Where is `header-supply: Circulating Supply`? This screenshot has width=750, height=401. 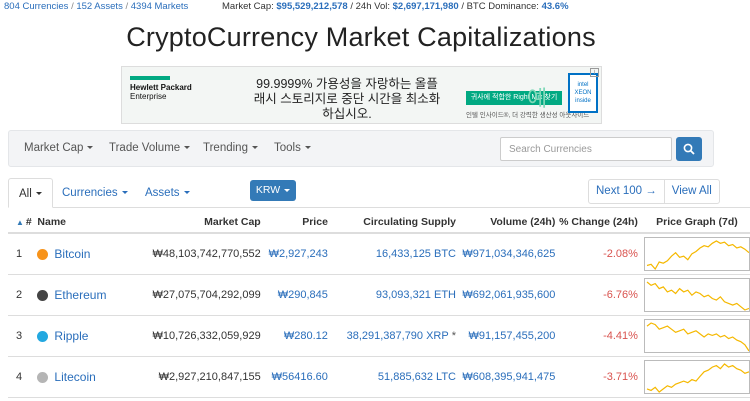 header-supply: Circulating Supply is located at coordinates (391, 222).